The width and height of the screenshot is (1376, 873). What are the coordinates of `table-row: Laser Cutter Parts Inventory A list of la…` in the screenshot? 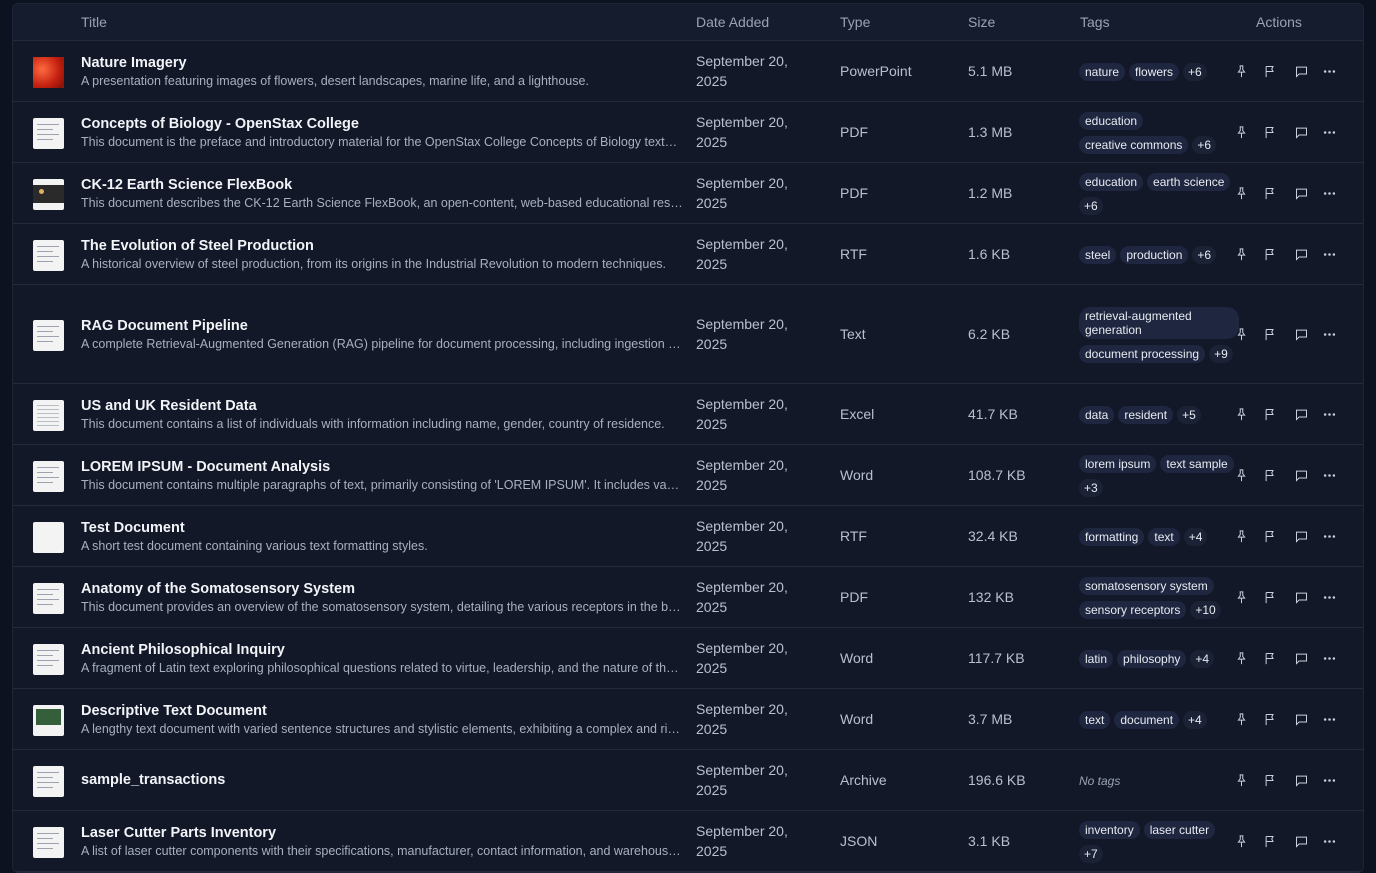 It's located at (688, 841).